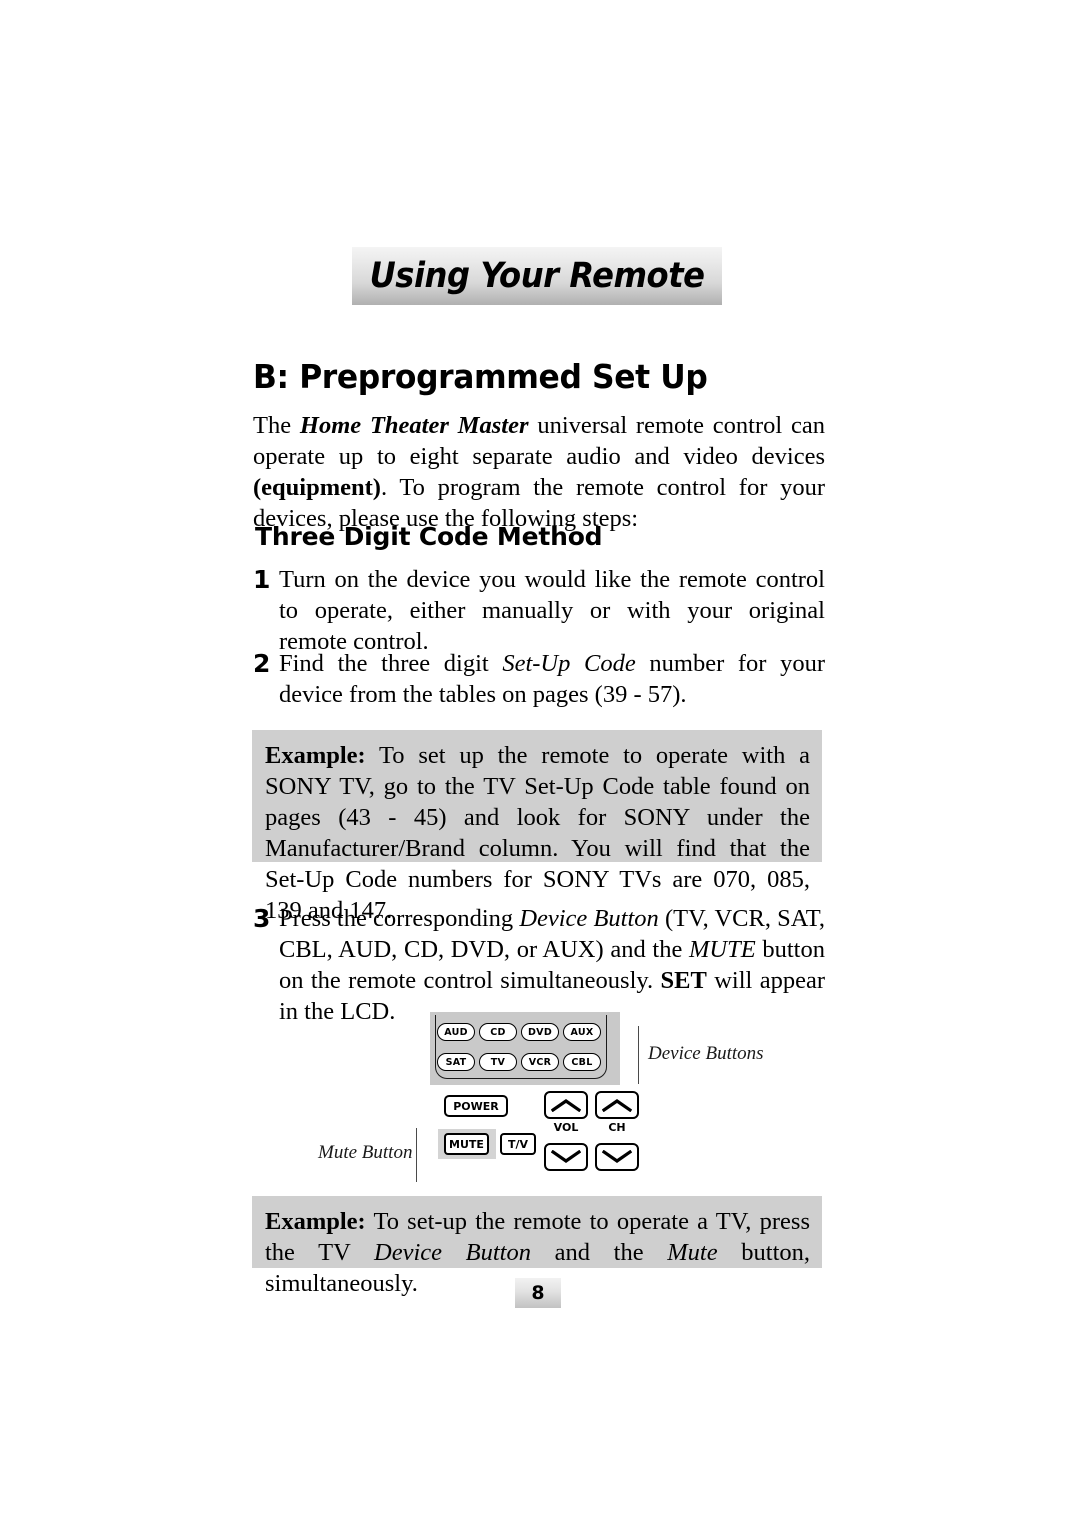  I want to click on mute-button: MUTE, so click(466, 1144).